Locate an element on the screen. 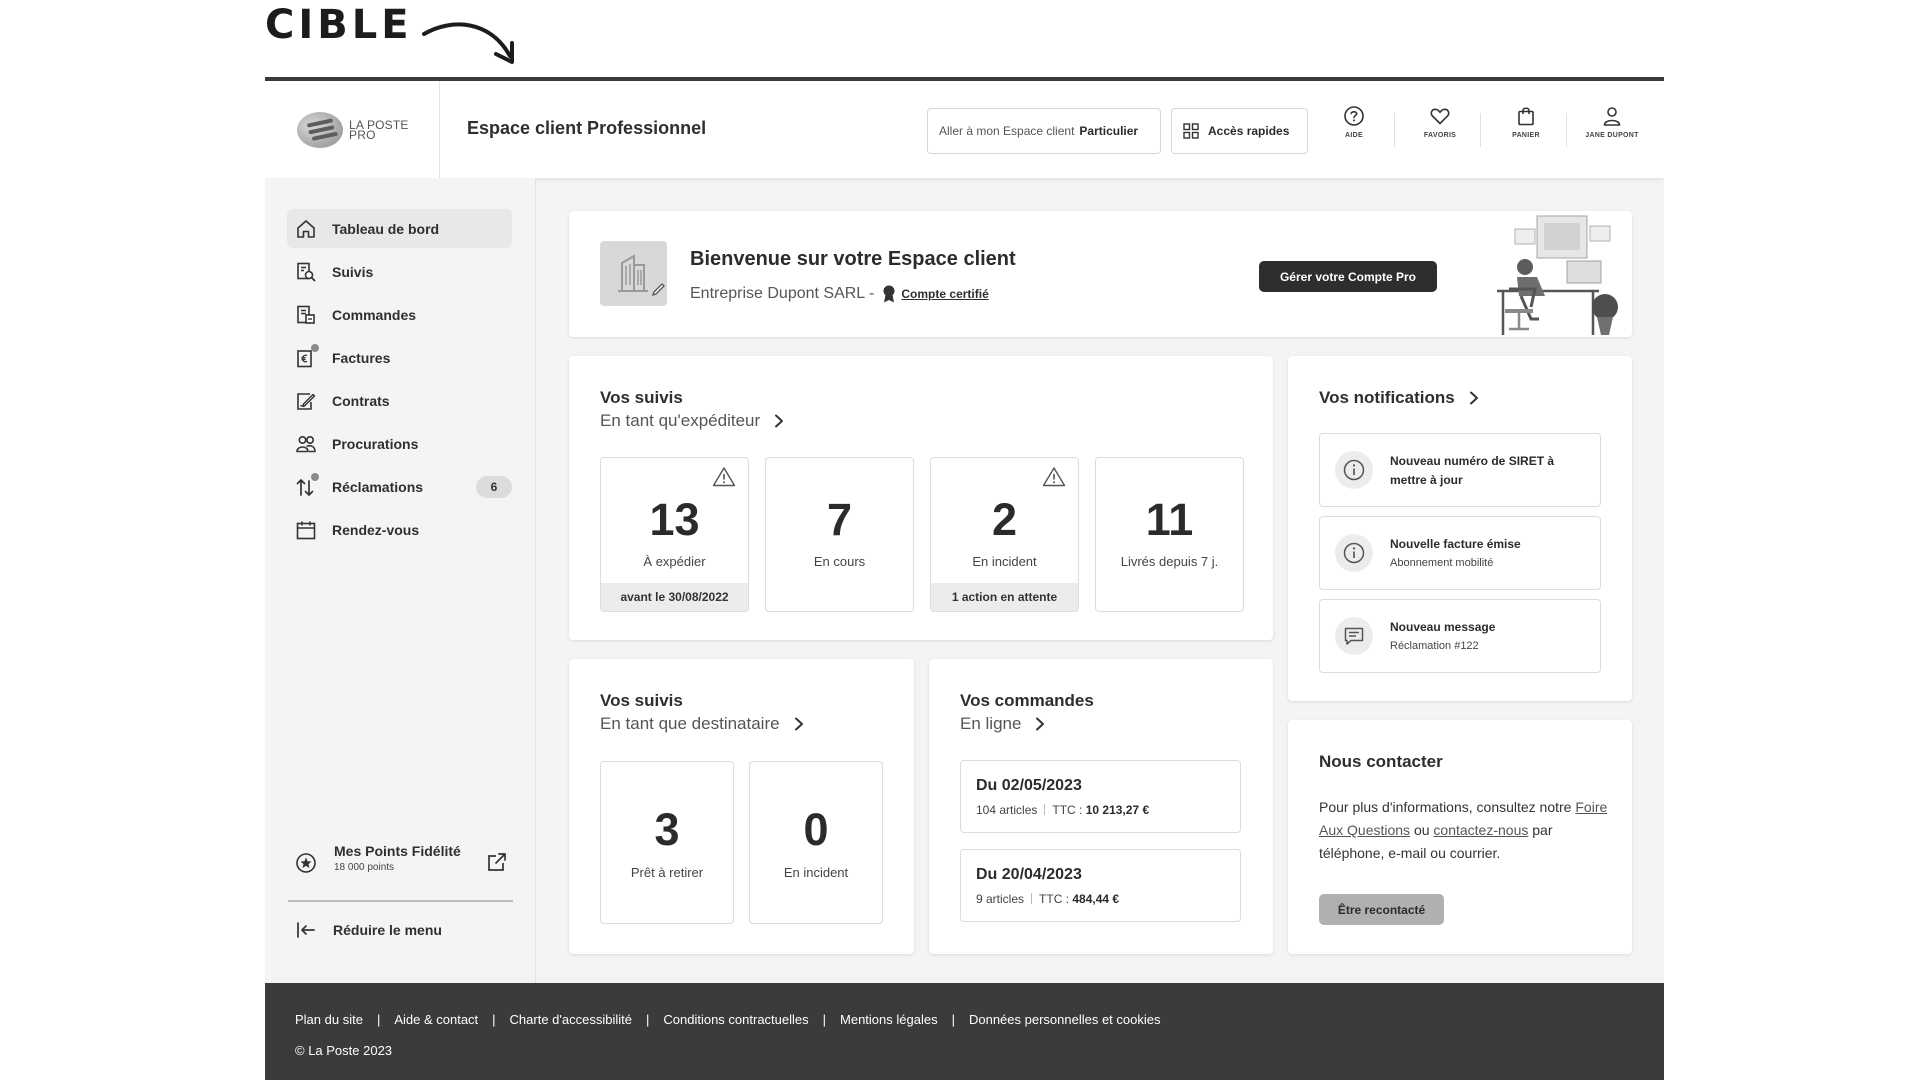 The image size is (1920, 1080). help-label: AIDE is located at coordinates (1354, 135).